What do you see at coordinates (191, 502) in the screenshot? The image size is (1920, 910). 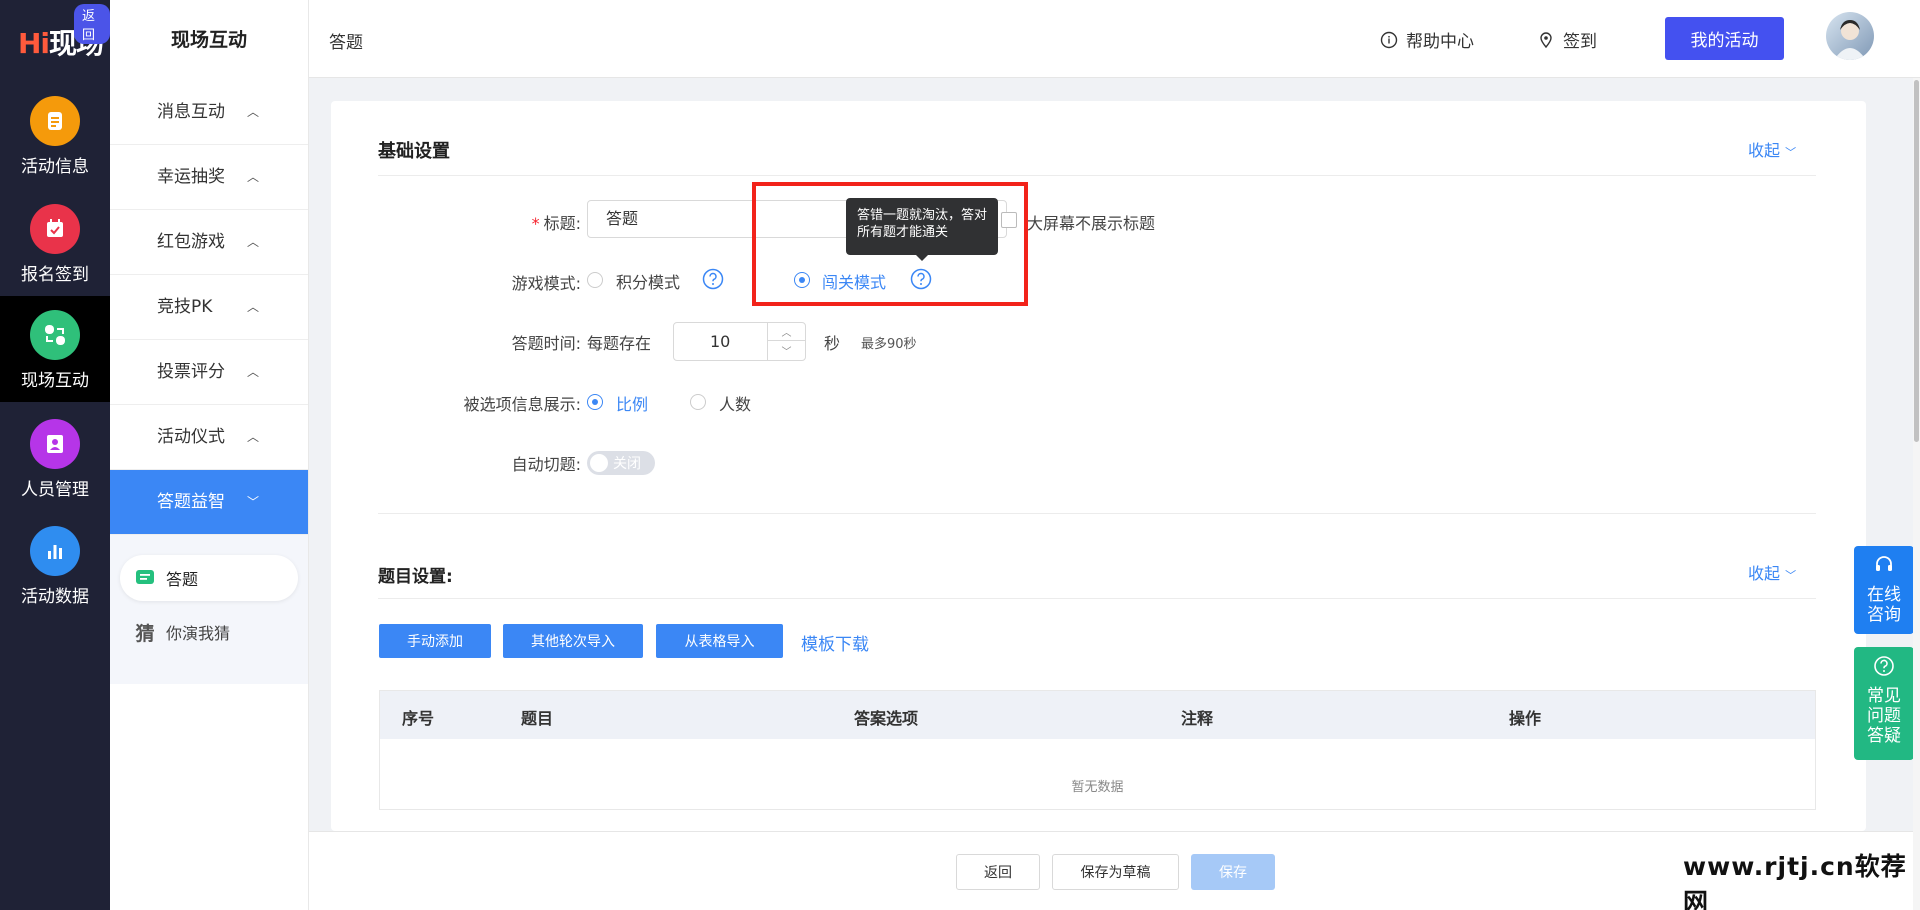 I see `sidebar-item-label: 答题益智` at bounding box center [191, 502].